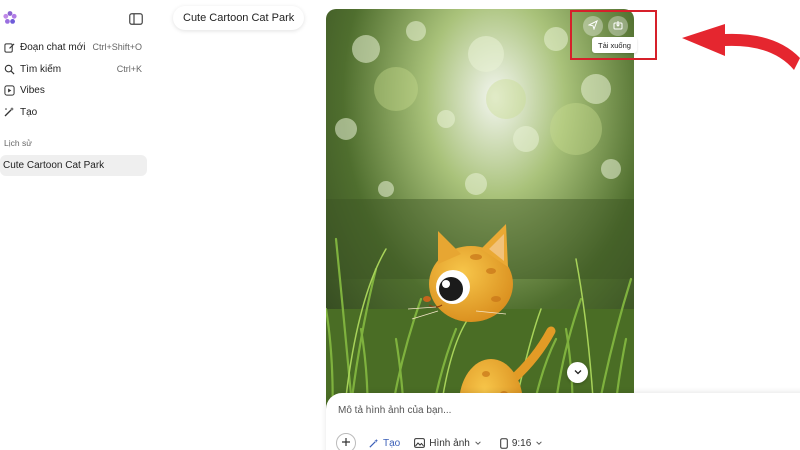 The width and height of the screenshot is (800, 450). Describe the element at coordinates (136, 18) in the screenshot. I see `sidebar-toggle-icon` at that location.